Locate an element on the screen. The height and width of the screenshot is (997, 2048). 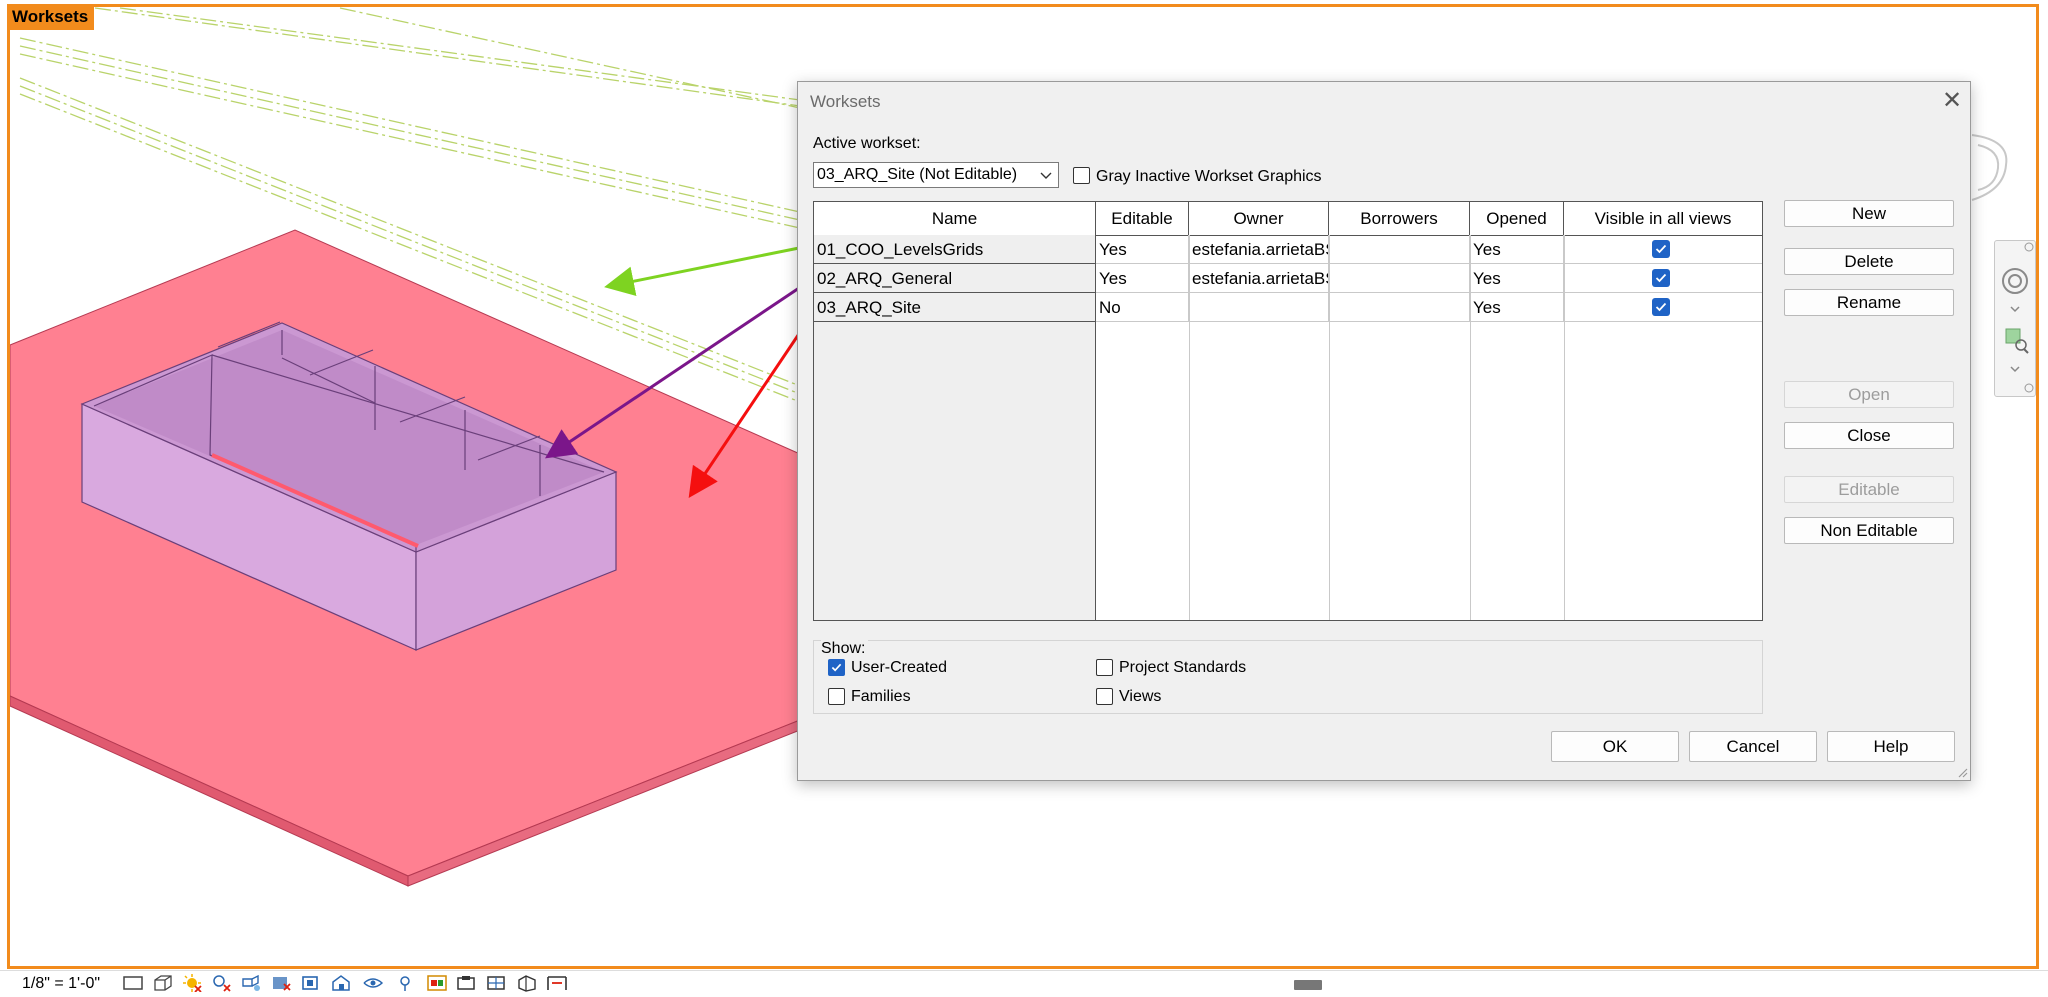
show-crop-icon is located at coordinates (311, 983).